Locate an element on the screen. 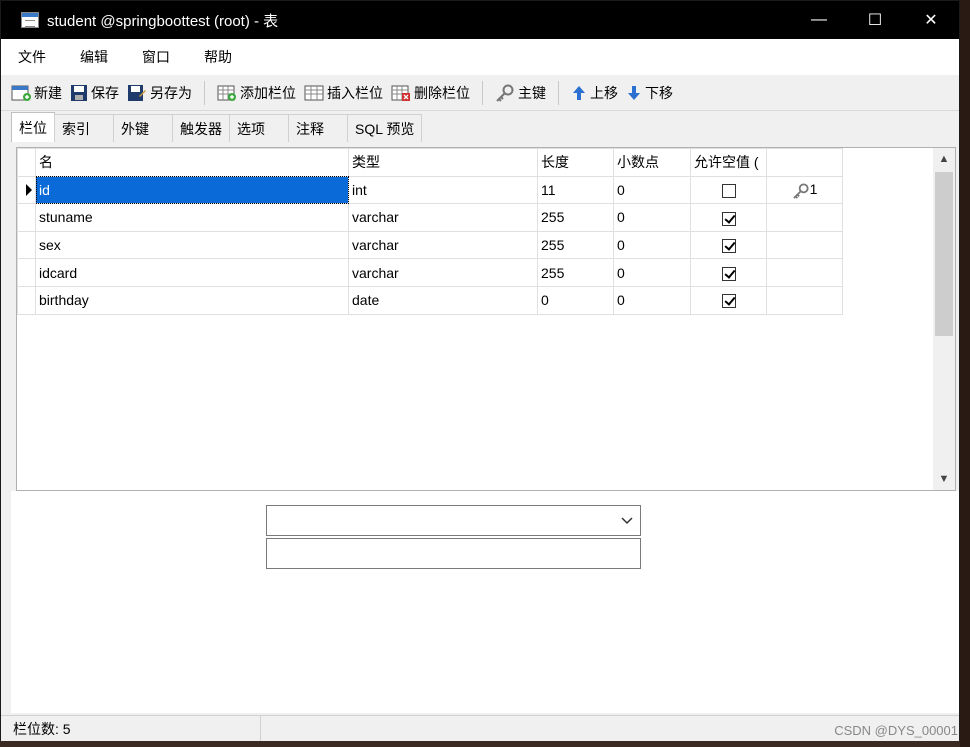  table-row: id int 11 0 1 is located at coordinates (430, 190).